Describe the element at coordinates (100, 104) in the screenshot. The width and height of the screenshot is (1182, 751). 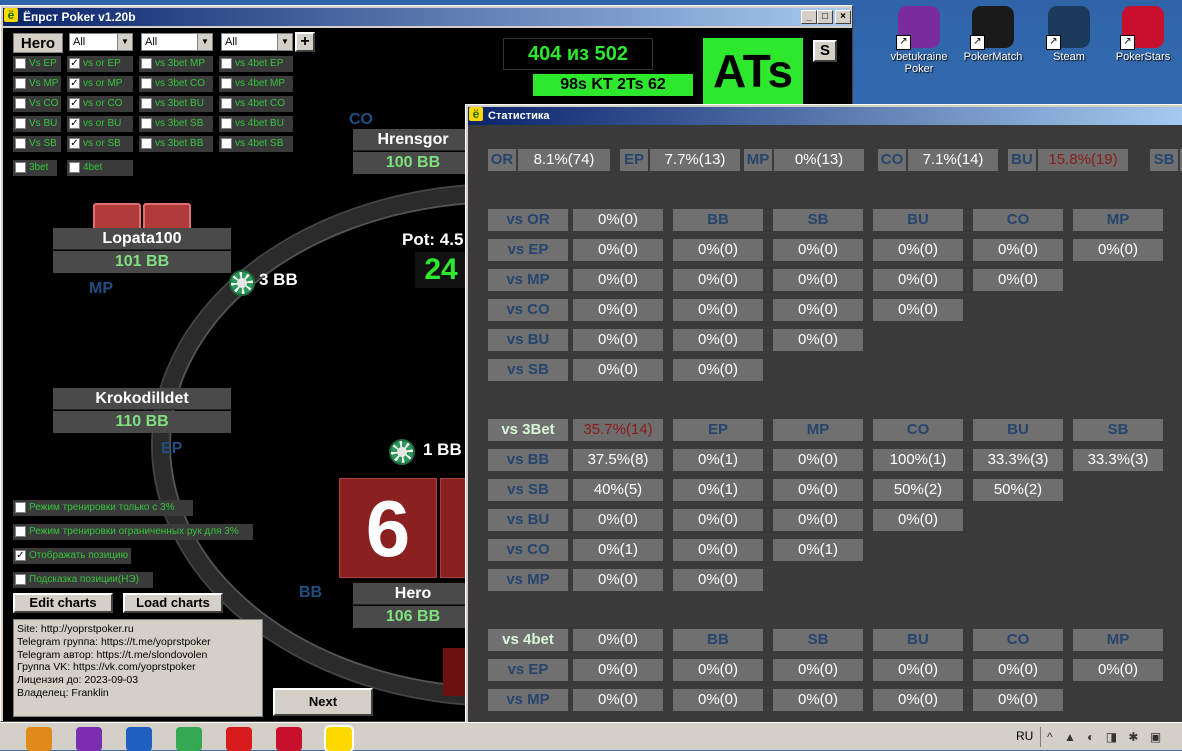
I see `filter-vs-or-co: ✓ vs or CO` at that location.